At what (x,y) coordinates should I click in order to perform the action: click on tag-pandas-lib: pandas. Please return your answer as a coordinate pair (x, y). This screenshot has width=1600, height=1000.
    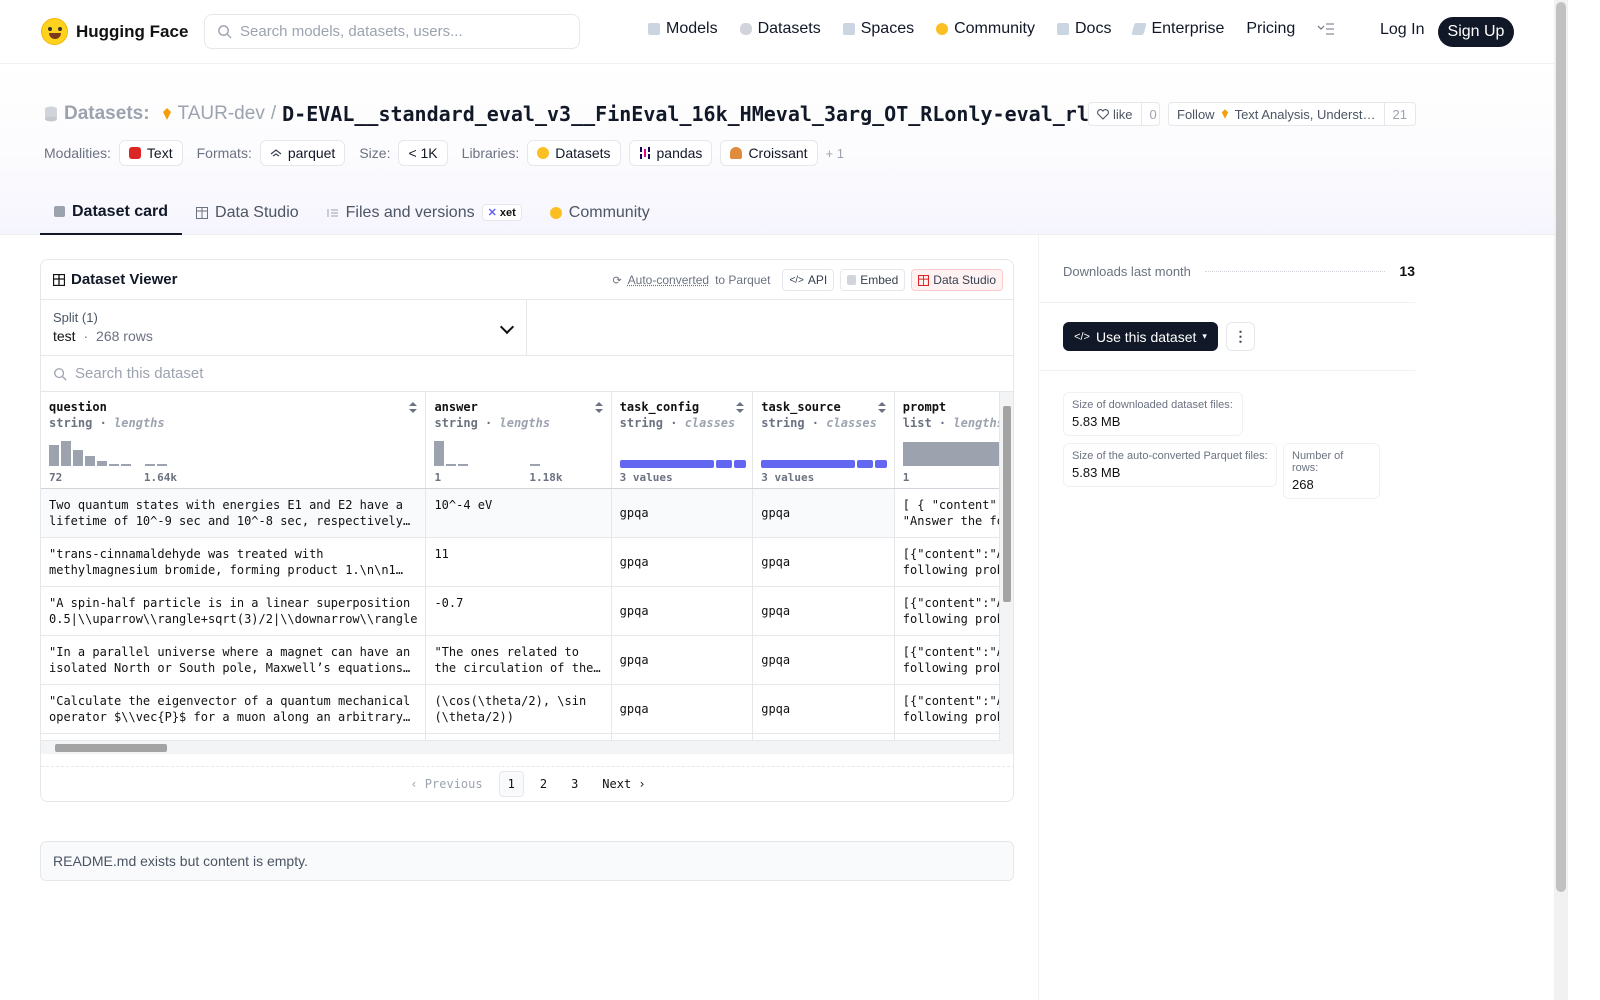
    Looking at the image, I should click on (670, 153).